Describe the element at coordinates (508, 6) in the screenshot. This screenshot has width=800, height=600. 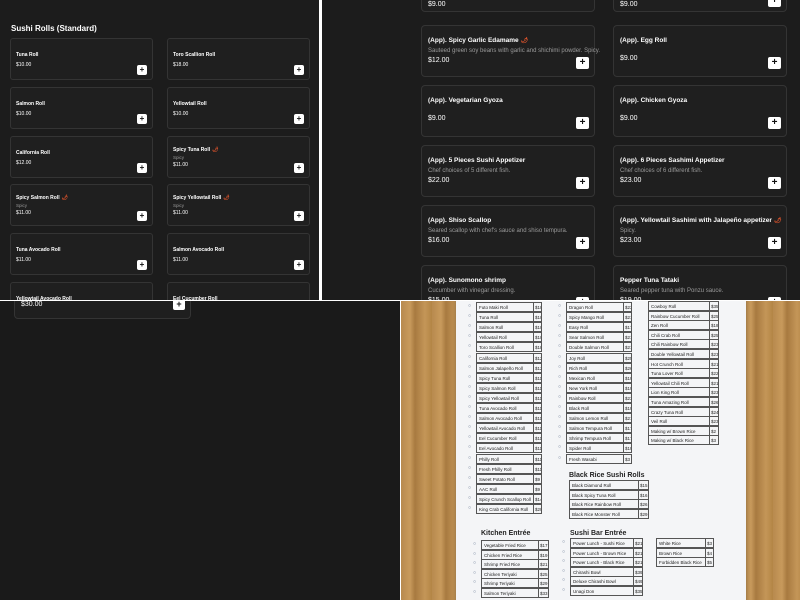
I see `menu-item-card: $9.00` at that location.